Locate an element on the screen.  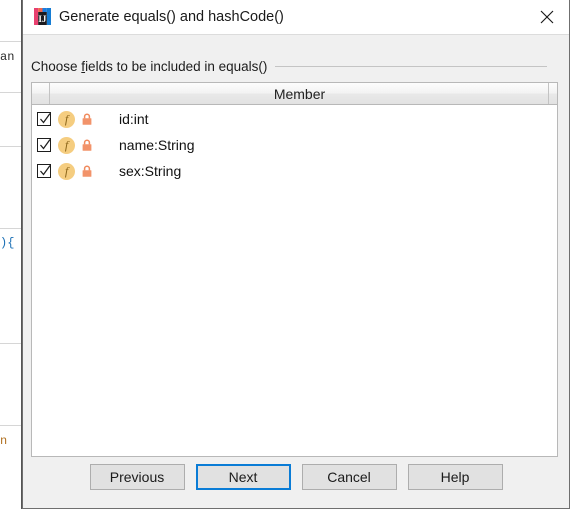
previous-button: Previous is located at coordinates (137, 477).